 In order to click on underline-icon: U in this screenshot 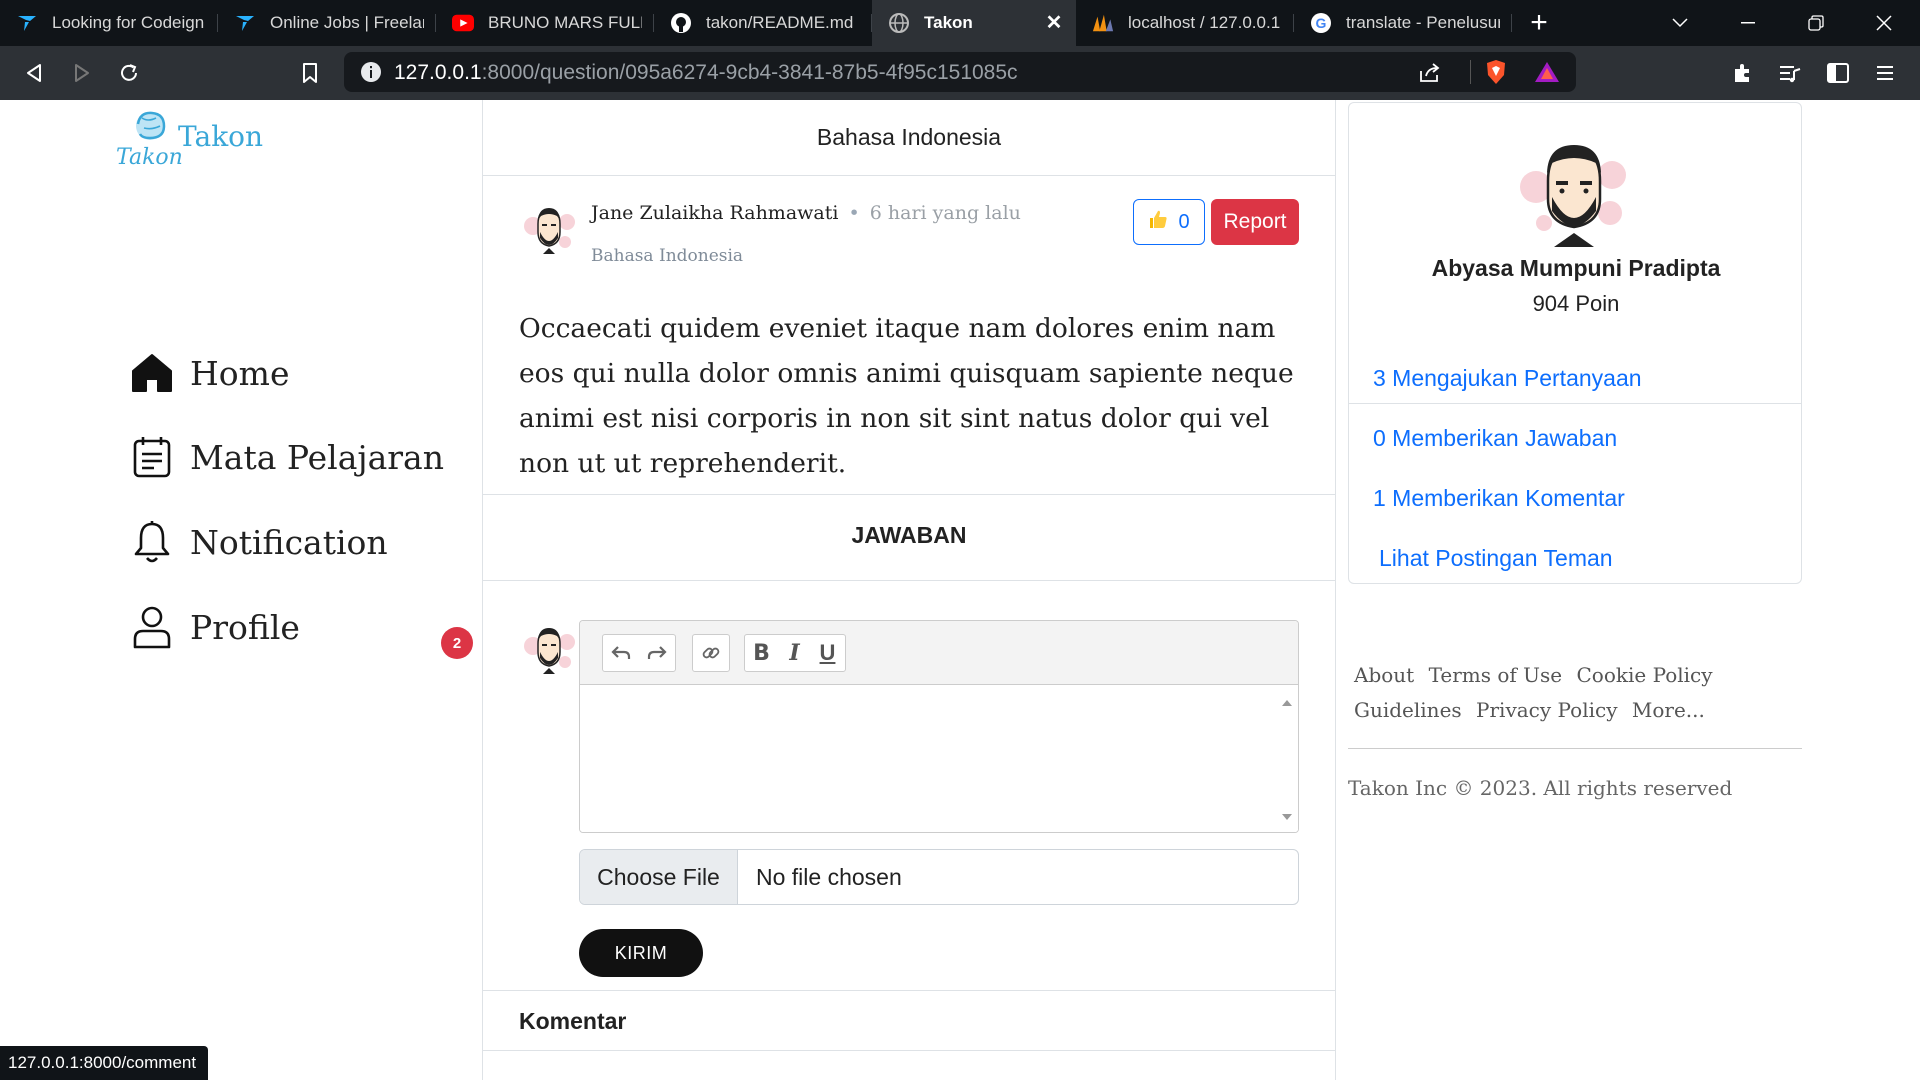, I will do `click(827, 653)`.